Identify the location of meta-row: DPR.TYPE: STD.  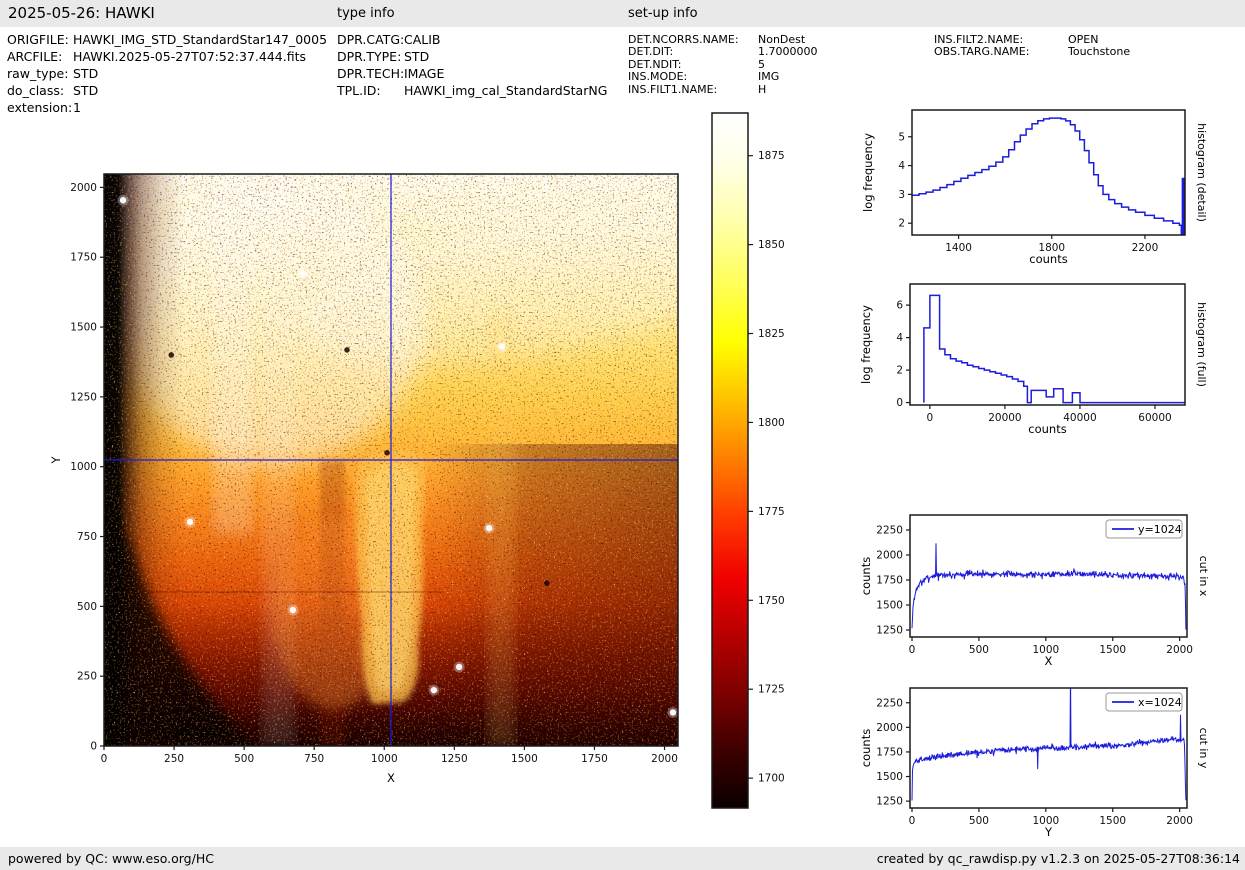
(383, 56).